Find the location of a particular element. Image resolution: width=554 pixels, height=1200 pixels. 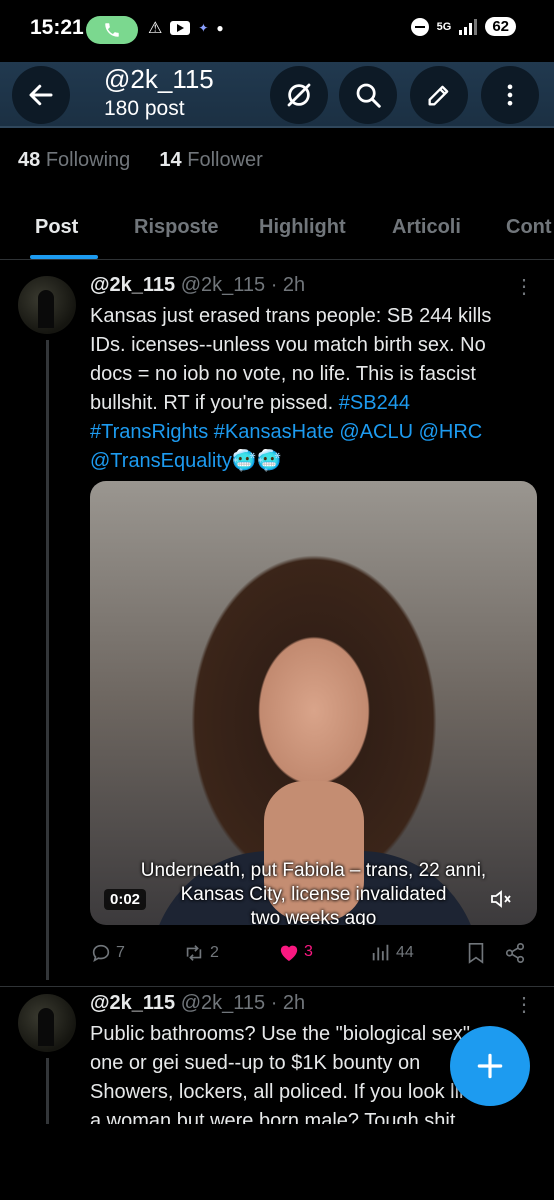

more-vertical-icon is located at coordinates (510, 95).